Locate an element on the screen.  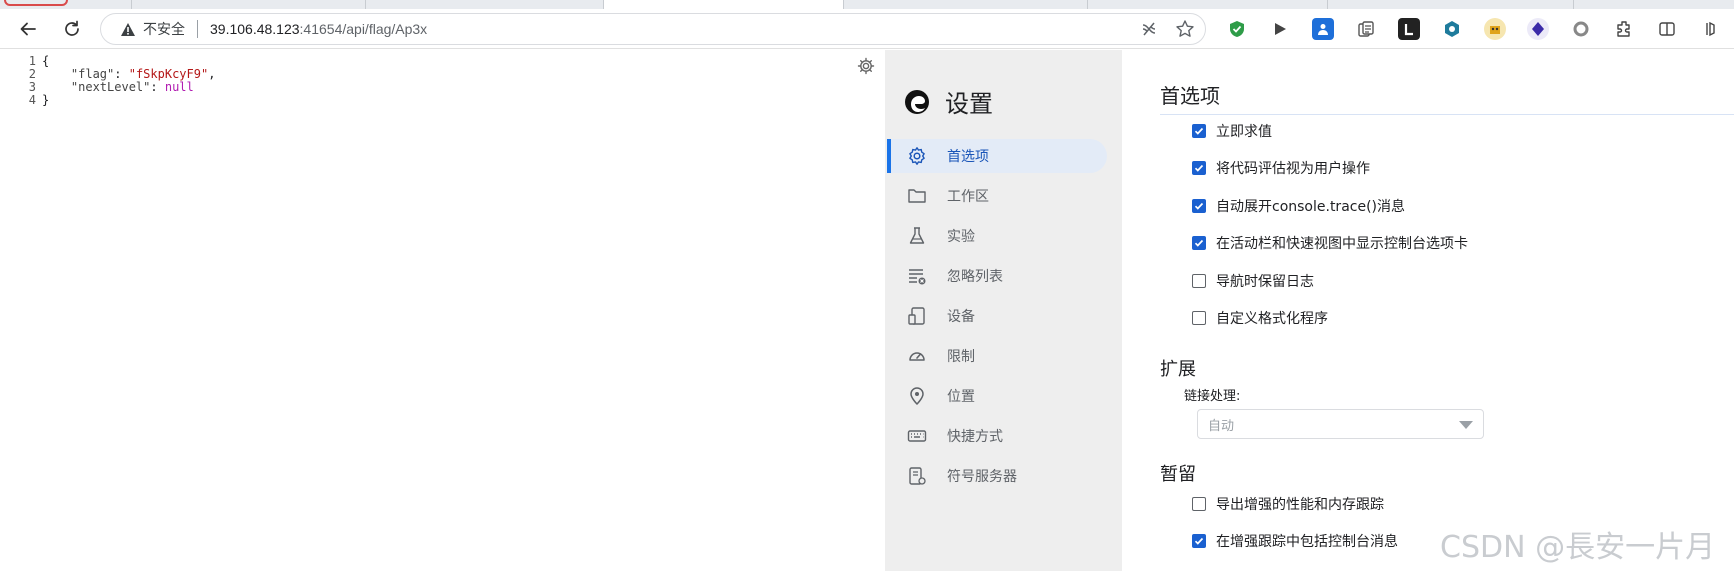
sidebar-item-devices: 设备 is located at coordinates (997, 316).